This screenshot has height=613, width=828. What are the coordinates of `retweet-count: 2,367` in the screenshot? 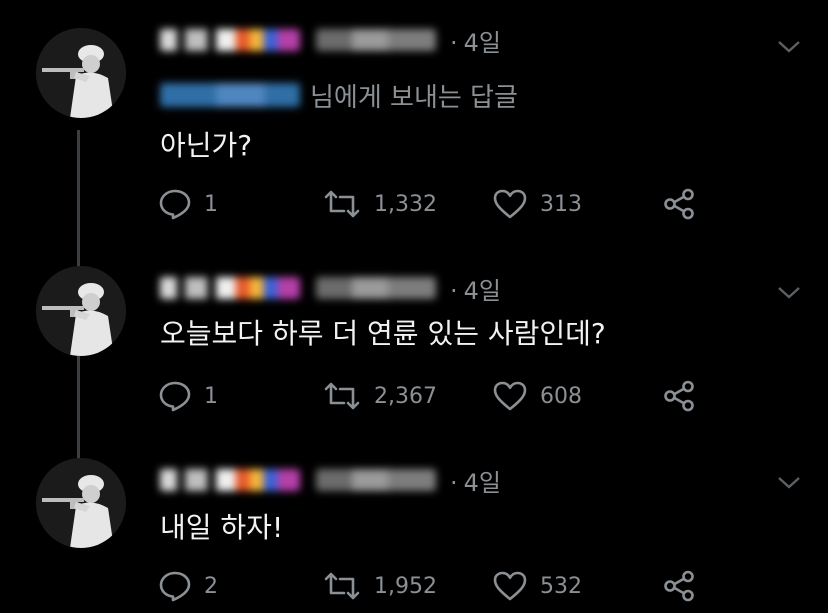 It's located at (405, 396).